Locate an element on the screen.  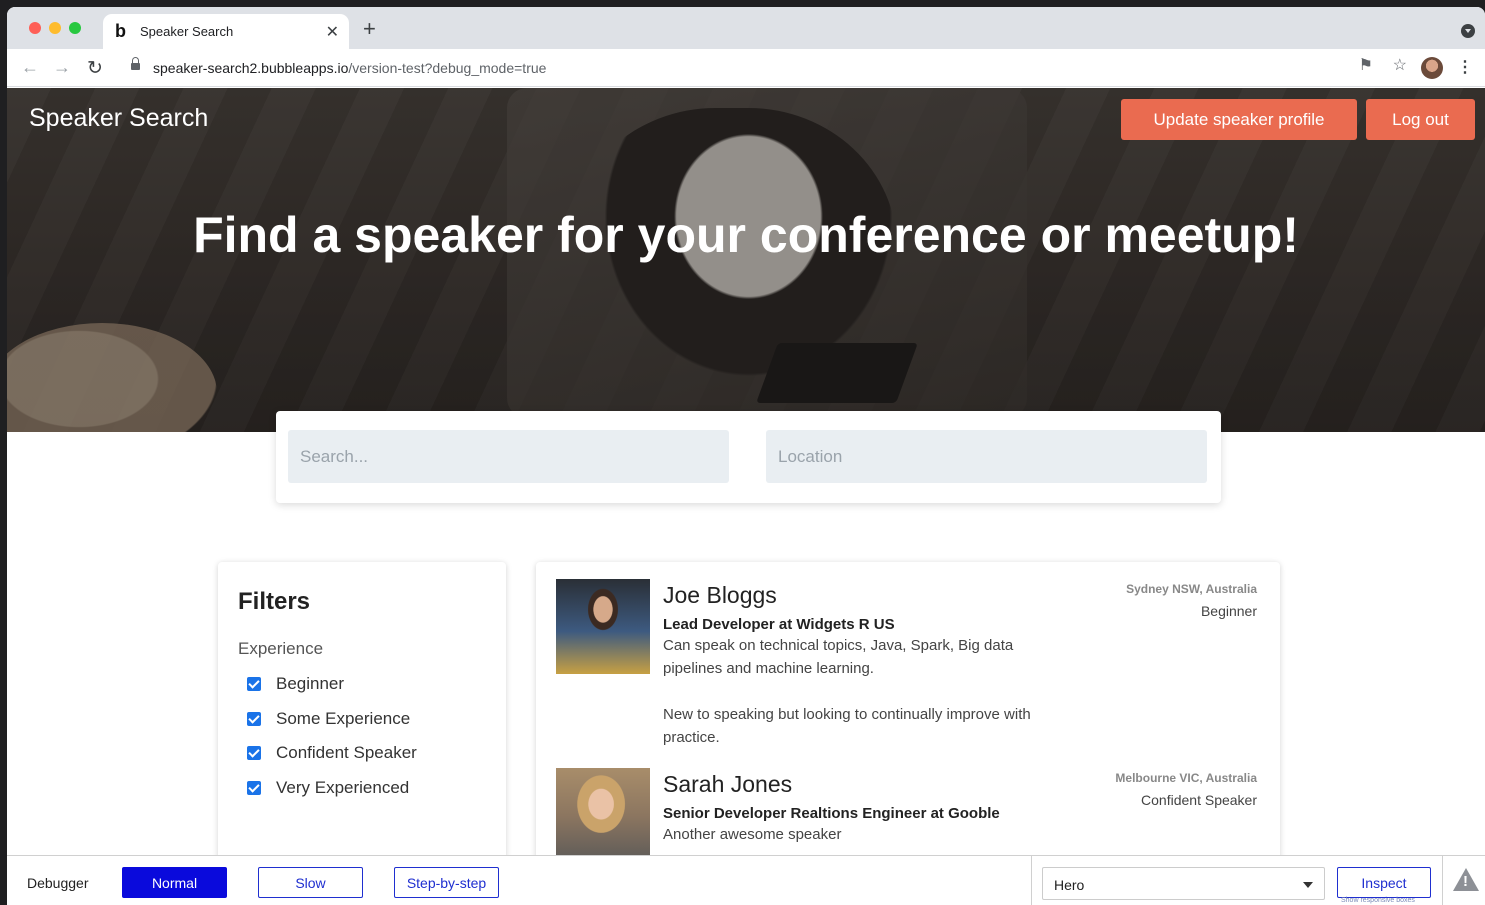
speaker-description: Another awesome speaker is located at coordinates (752, 834).